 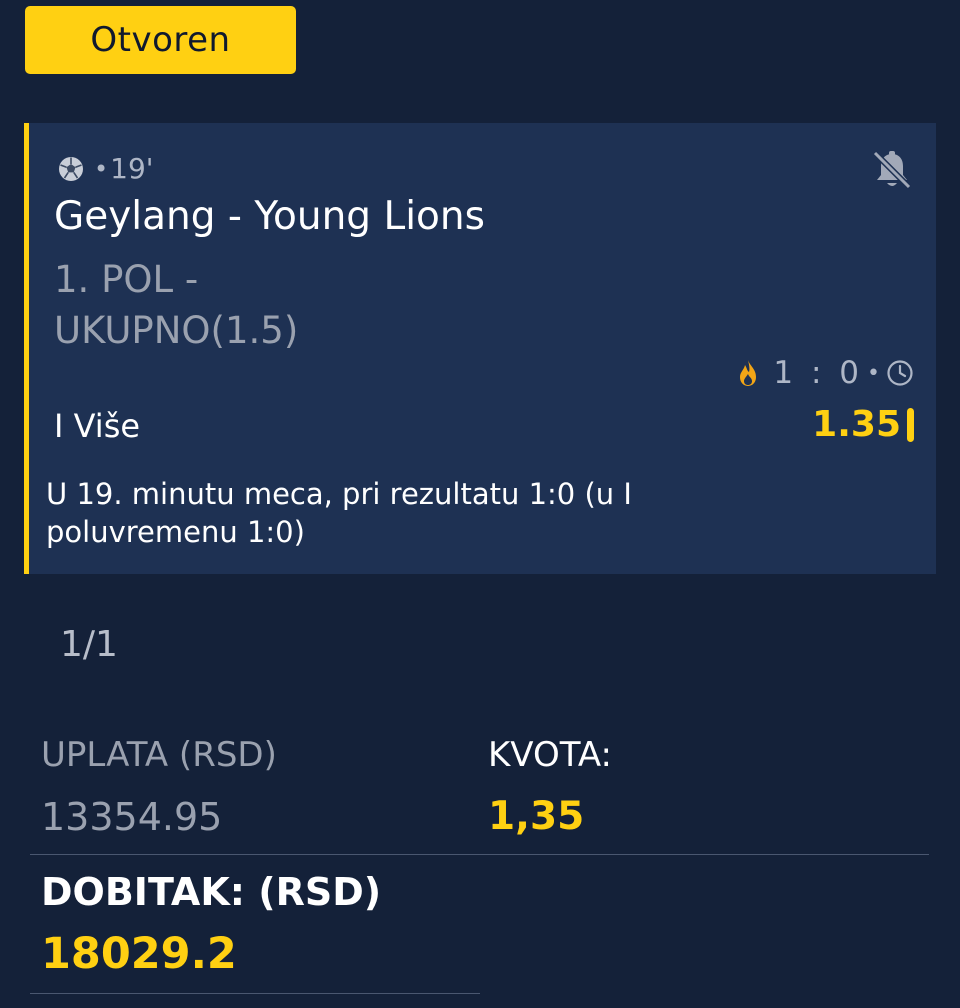 I want to click on total-odds-label: KVOTA:, so click(x=550, y=755).